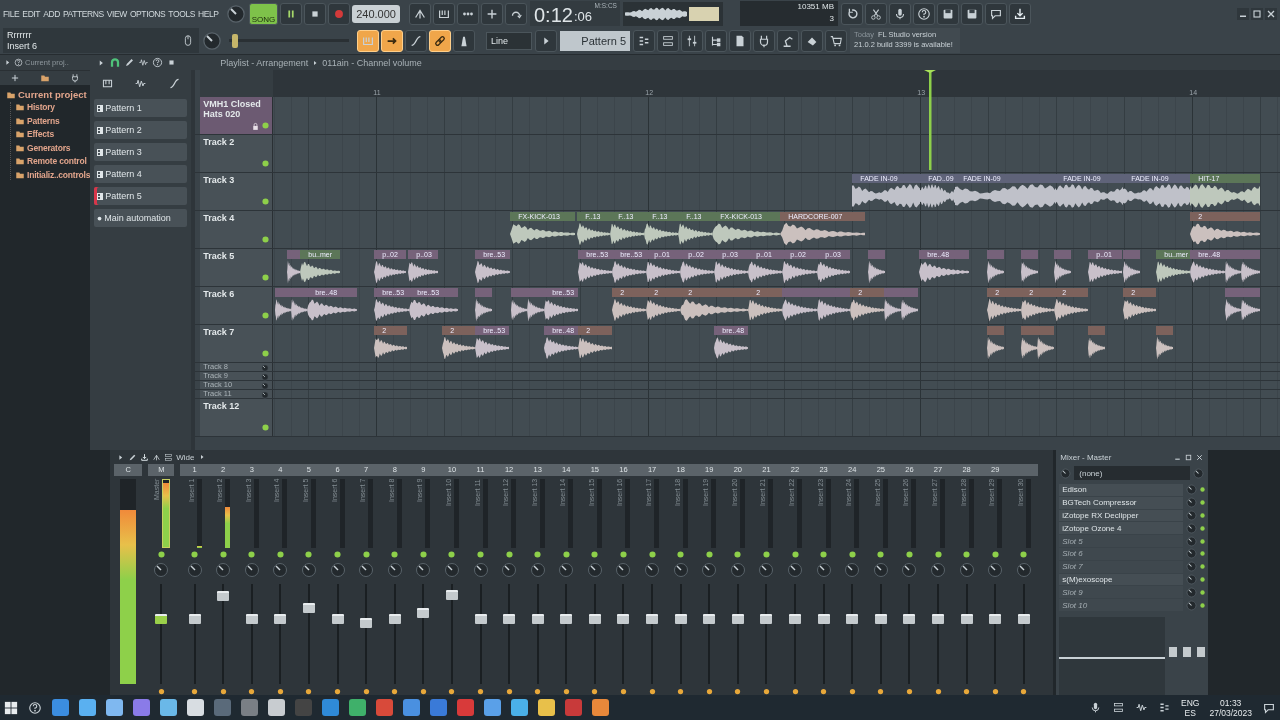  What do you see at coordinates (1190, 712) in the screenshot?
I see `keyboard-layout: ES` at bounding box center [1190, 712].